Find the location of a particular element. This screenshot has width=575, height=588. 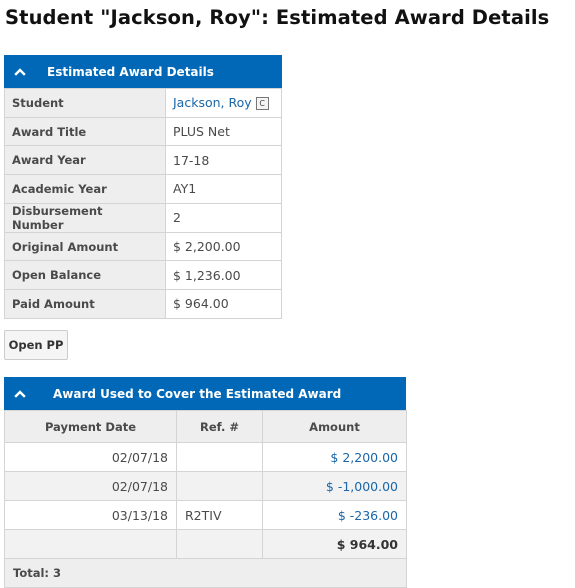

student-link: Jackson, Roy is located at coordinates (212, 102).